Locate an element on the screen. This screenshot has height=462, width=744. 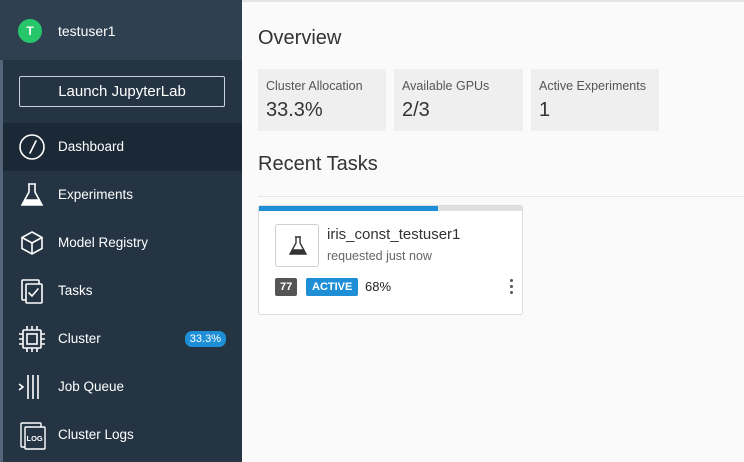
stat-label: Cluster Allocation is located at coordinates (314, 86).